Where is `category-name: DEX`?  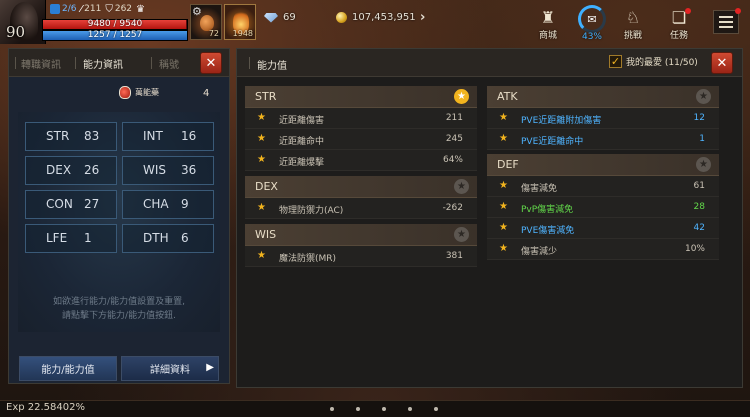
category-name: DEX is located at coordinates (266, 186).